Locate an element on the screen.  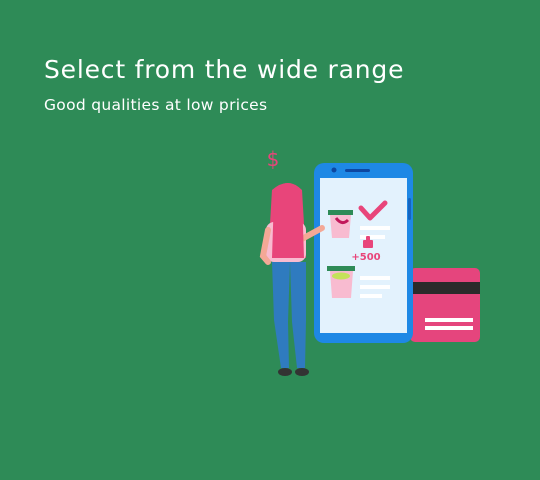
credit-card-icon is located at coordinates (445, 305).